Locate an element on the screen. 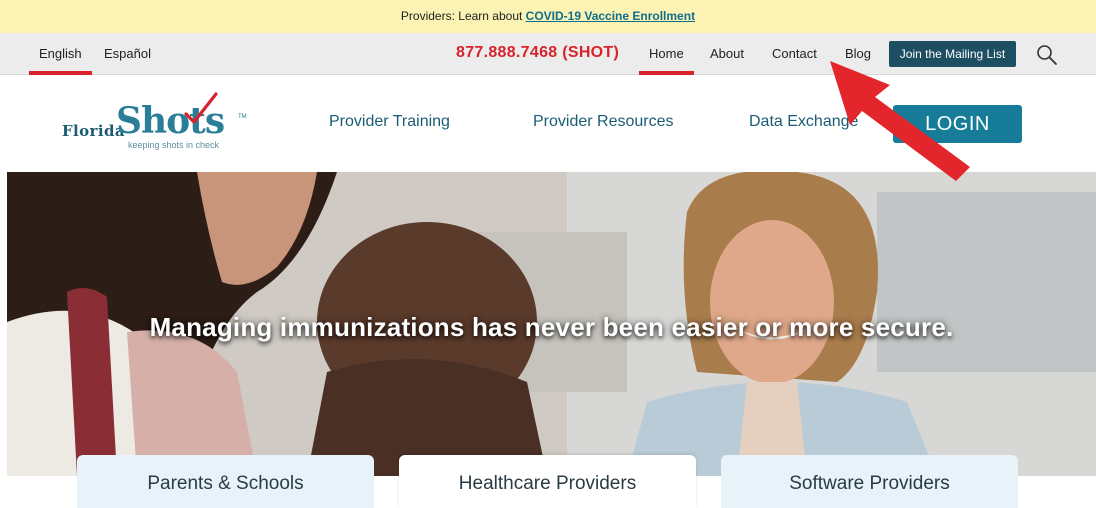 The height and width of the screenshot is (508, 1096). nav-blog: Blog is located at coordinates (858, 54).